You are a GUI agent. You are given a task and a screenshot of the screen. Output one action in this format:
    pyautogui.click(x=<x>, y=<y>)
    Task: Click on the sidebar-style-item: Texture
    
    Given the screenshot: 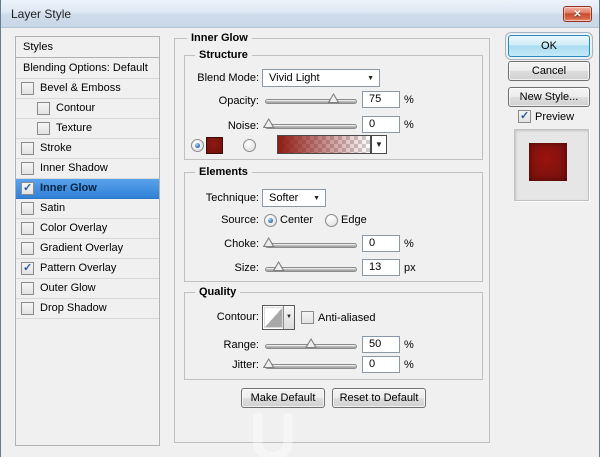 What is the action you would take?
    pyautogui.click(x=87, y=129)
    